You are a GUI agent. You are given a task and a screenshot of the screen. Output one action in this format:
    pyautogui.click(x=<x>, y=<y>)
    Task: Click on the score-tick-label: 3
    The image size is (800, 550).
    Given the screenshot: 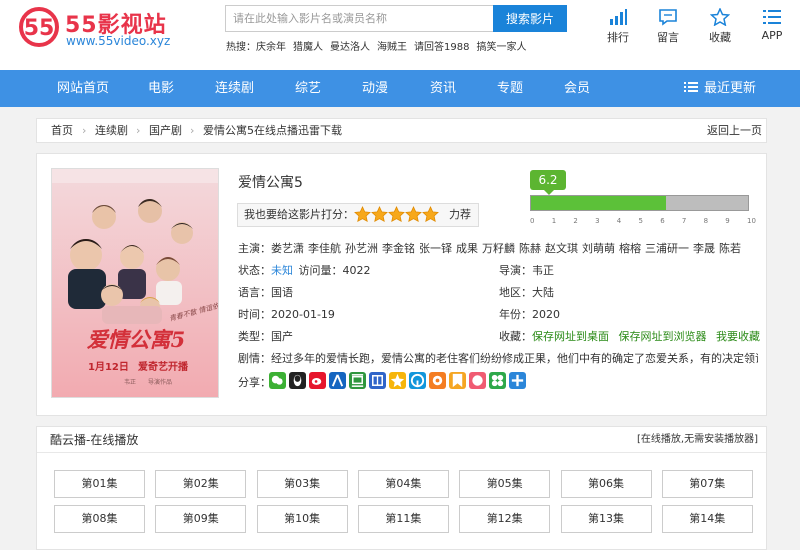 What is the action you would take?
    pyautogui.click(x=597, y=221)
    